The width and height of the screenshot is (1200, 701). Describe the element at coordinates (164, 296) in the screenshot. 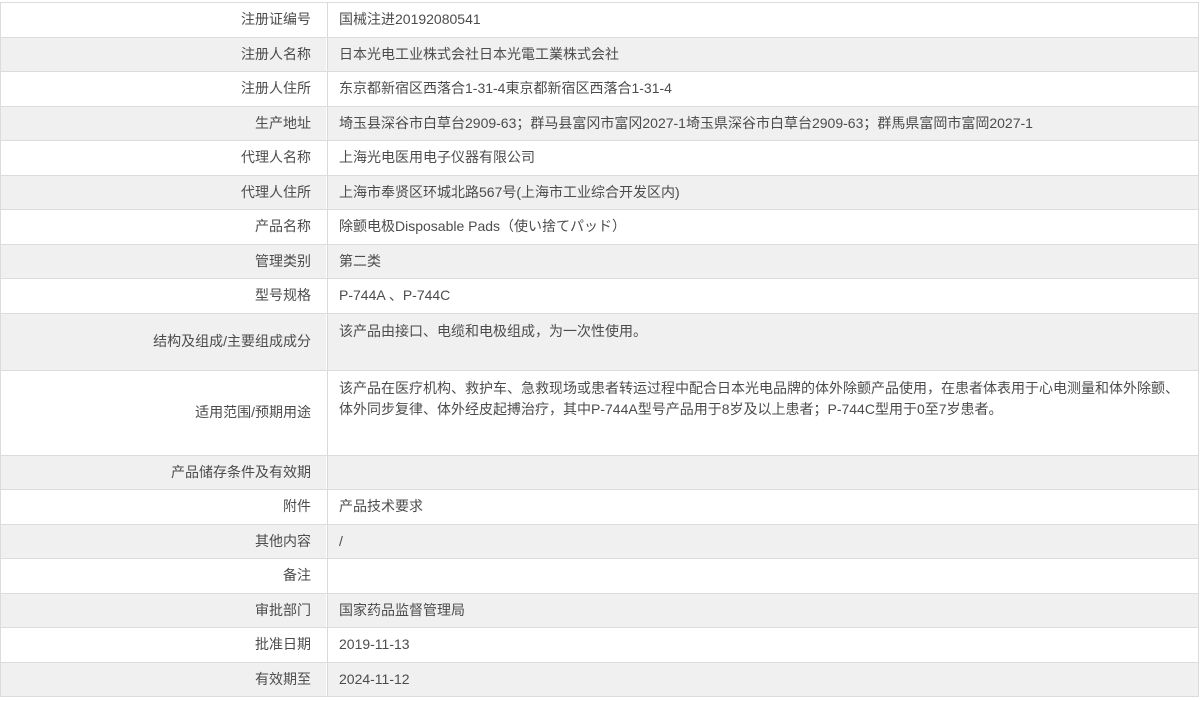

I see `row-label: 型号规格` at that location.